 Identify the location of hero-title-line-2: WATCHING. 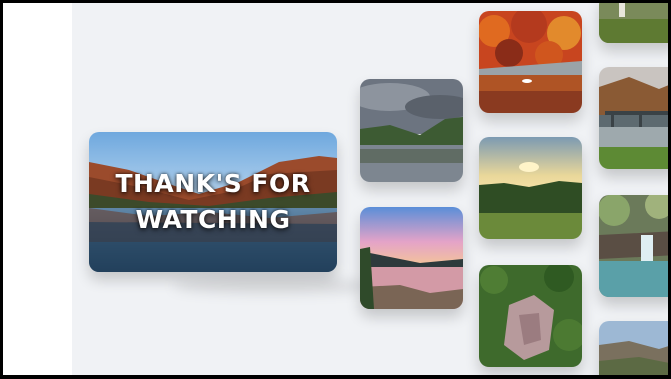
(213, 219).